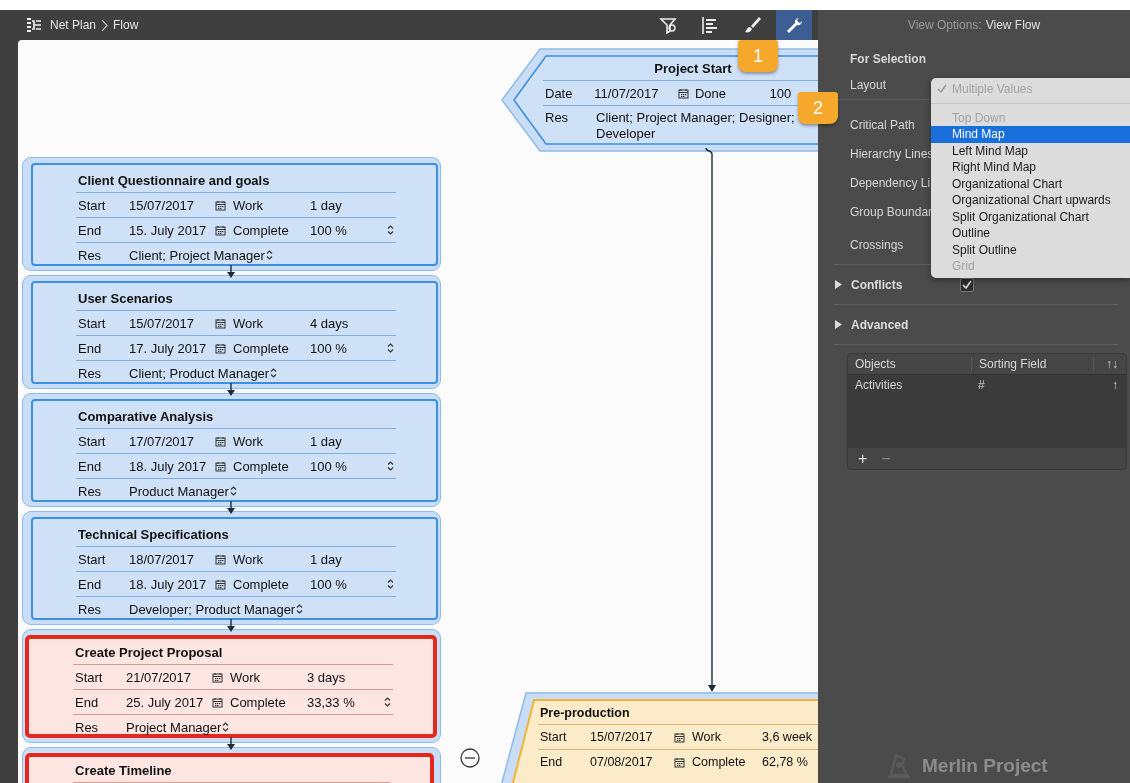 This screenshot has height=783, width=1130. Describe the element at coordinates (622, 762) in the screenshot. I see `field-value: 07/08/2017` at that location.